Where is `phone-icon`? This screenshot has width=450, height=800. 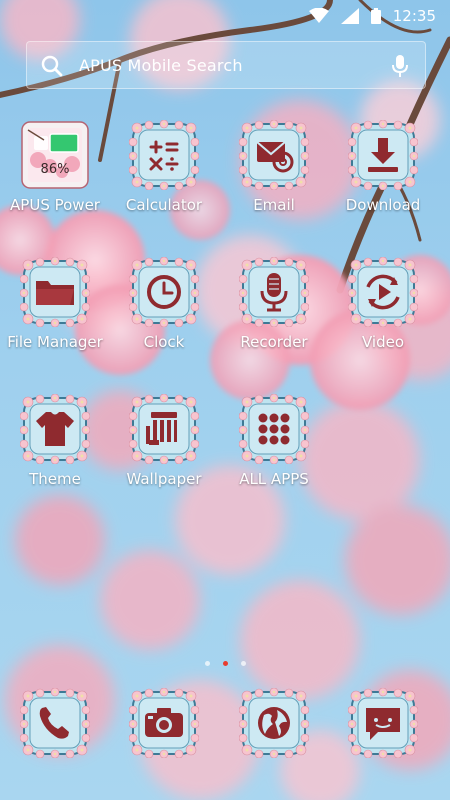
phone-icon is located at coordinates (55, 723).